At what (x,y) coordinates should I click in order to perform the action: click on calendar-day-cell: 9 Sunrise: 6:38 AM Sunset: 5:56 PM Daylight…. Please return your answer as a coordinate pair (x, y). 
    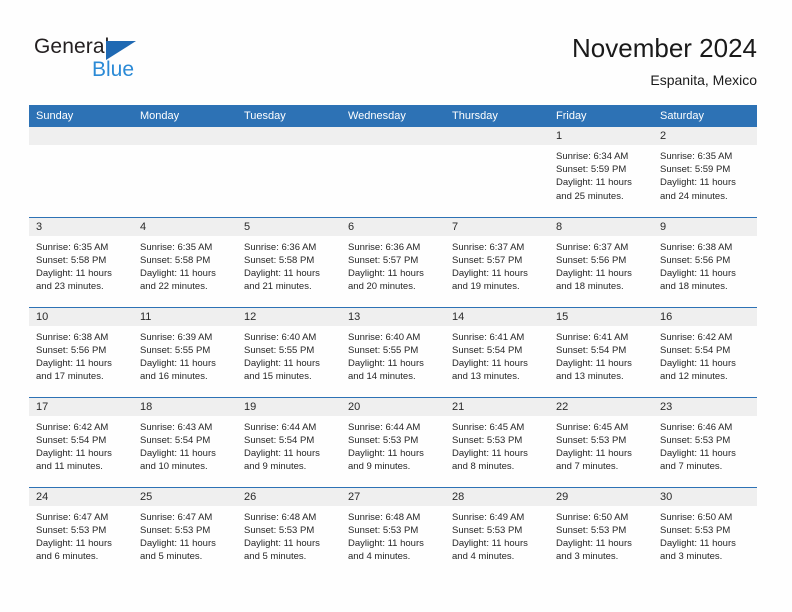
    Looking at the image, I should click on (705, 261).